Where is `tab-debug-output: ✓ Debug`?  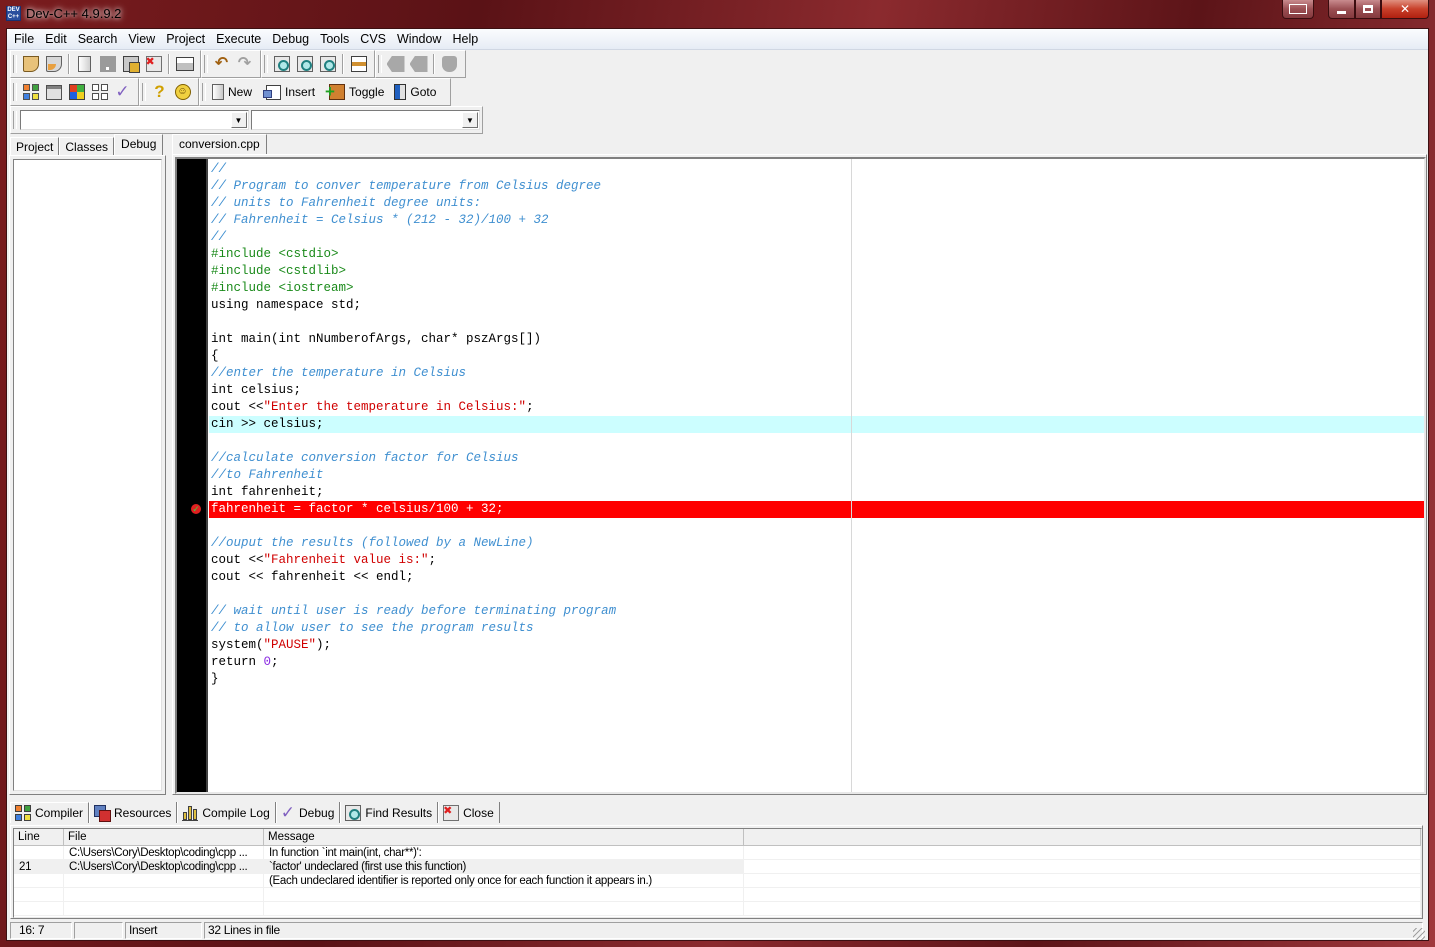 tab-debug-output: ✓ Debug is located at coordinates (308, 812).